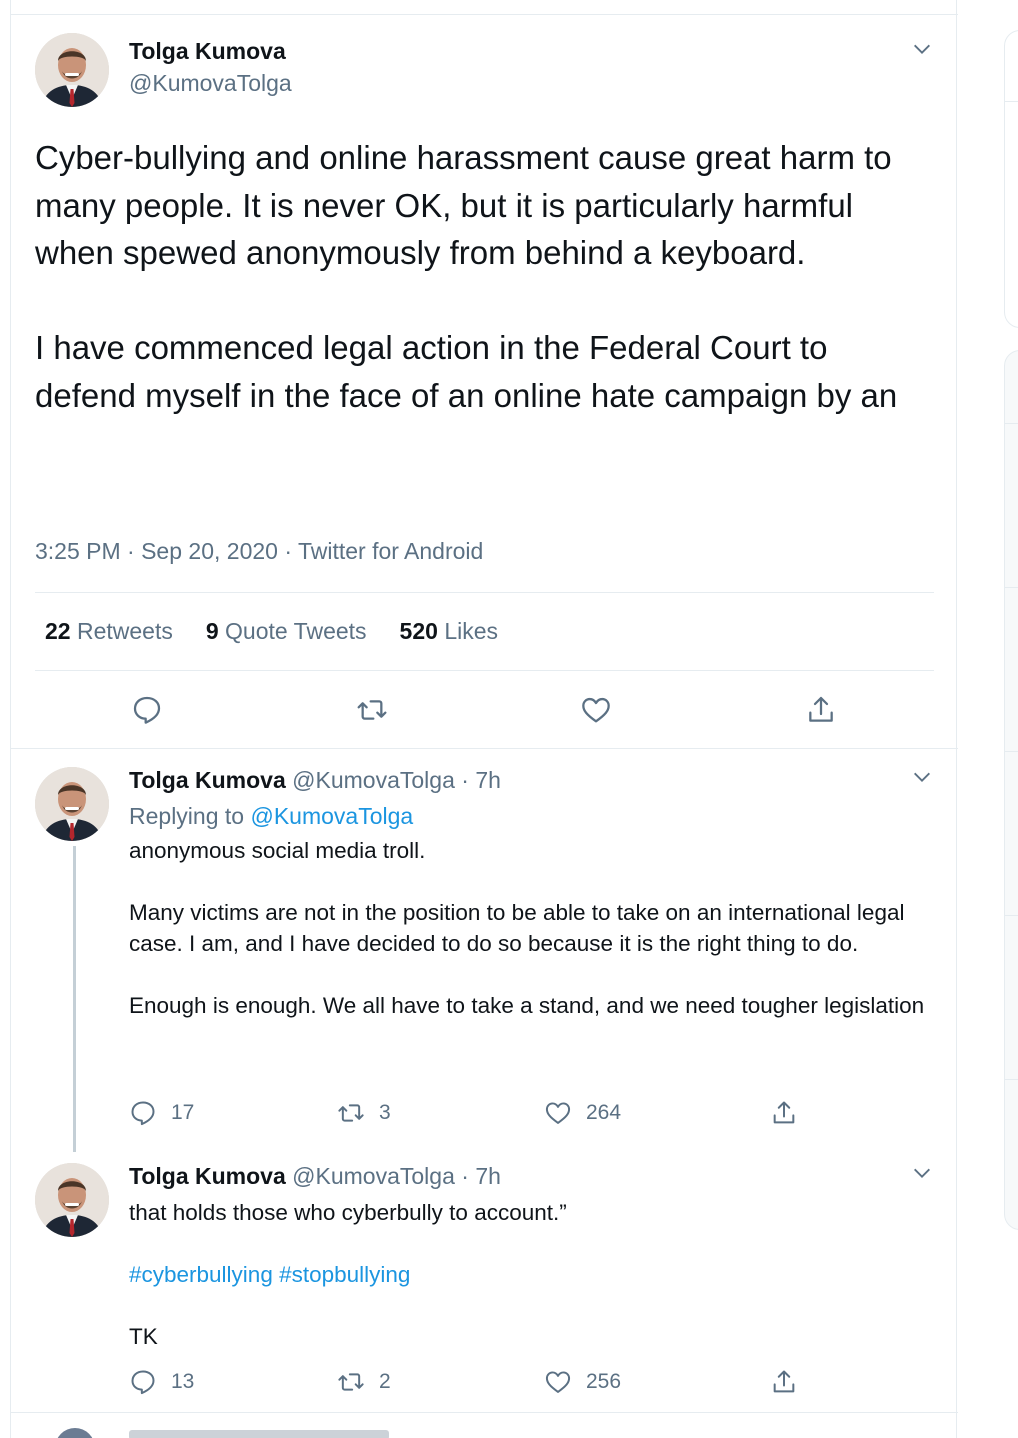 The image size is (1018, 1438). I want to click on sidebar-panel-bottom, so click(1011, 790).